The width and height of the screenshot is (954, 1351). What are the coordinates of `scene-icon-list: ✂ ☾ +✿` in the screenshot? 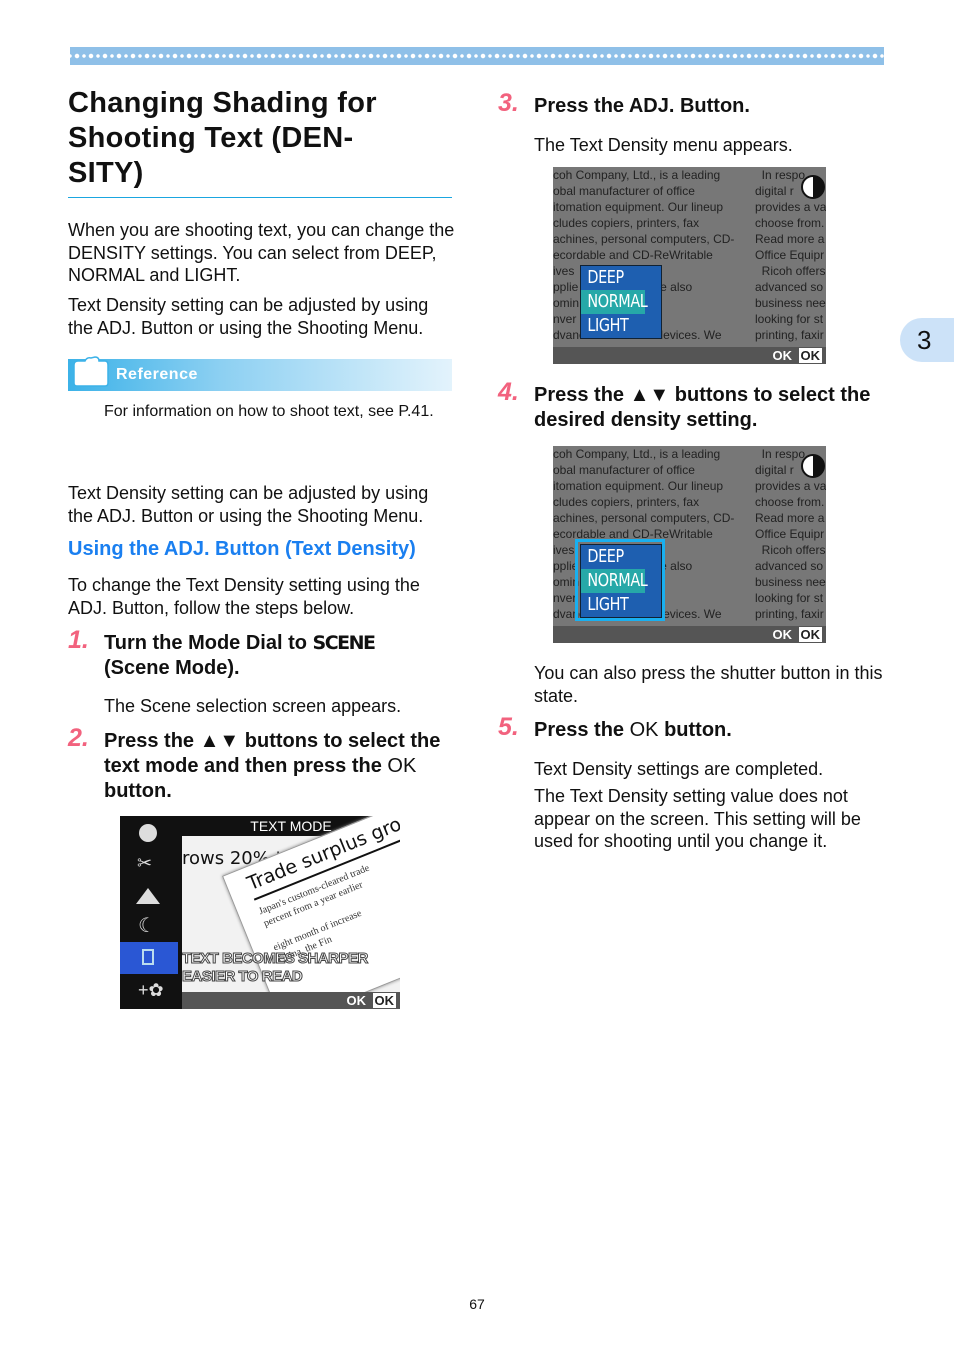 It's located at (149, 912).